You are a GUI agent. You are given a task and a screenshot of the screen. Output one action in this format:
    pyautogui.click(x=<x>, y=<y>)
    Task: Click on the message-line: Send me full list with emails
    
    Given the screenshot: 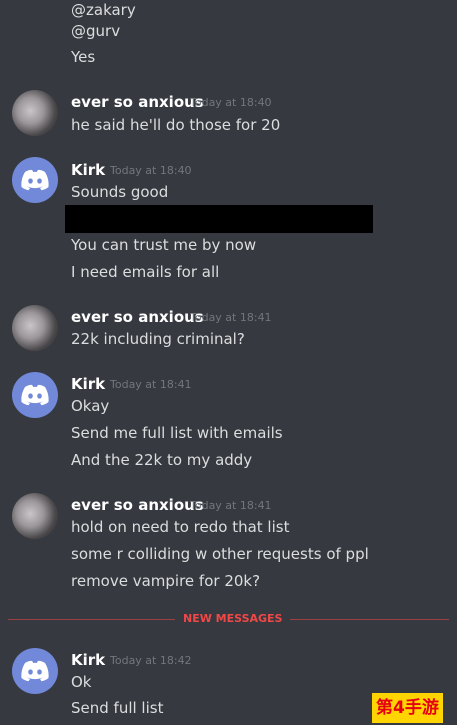 What is the action you would take?
    pyautogui.click(x=177, y=433)
    